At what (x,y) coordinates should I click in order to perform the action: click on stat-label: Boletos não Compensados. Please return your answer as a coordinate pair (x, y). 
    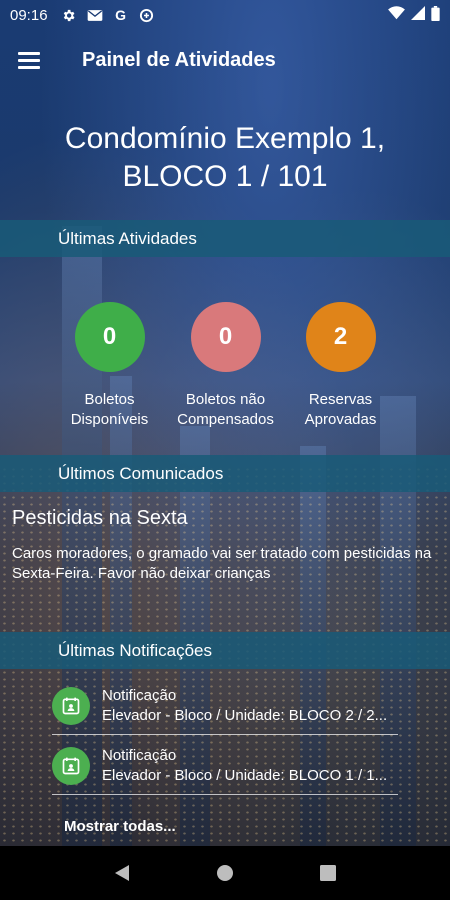
    Looking at the image, I should click on (225, 409).